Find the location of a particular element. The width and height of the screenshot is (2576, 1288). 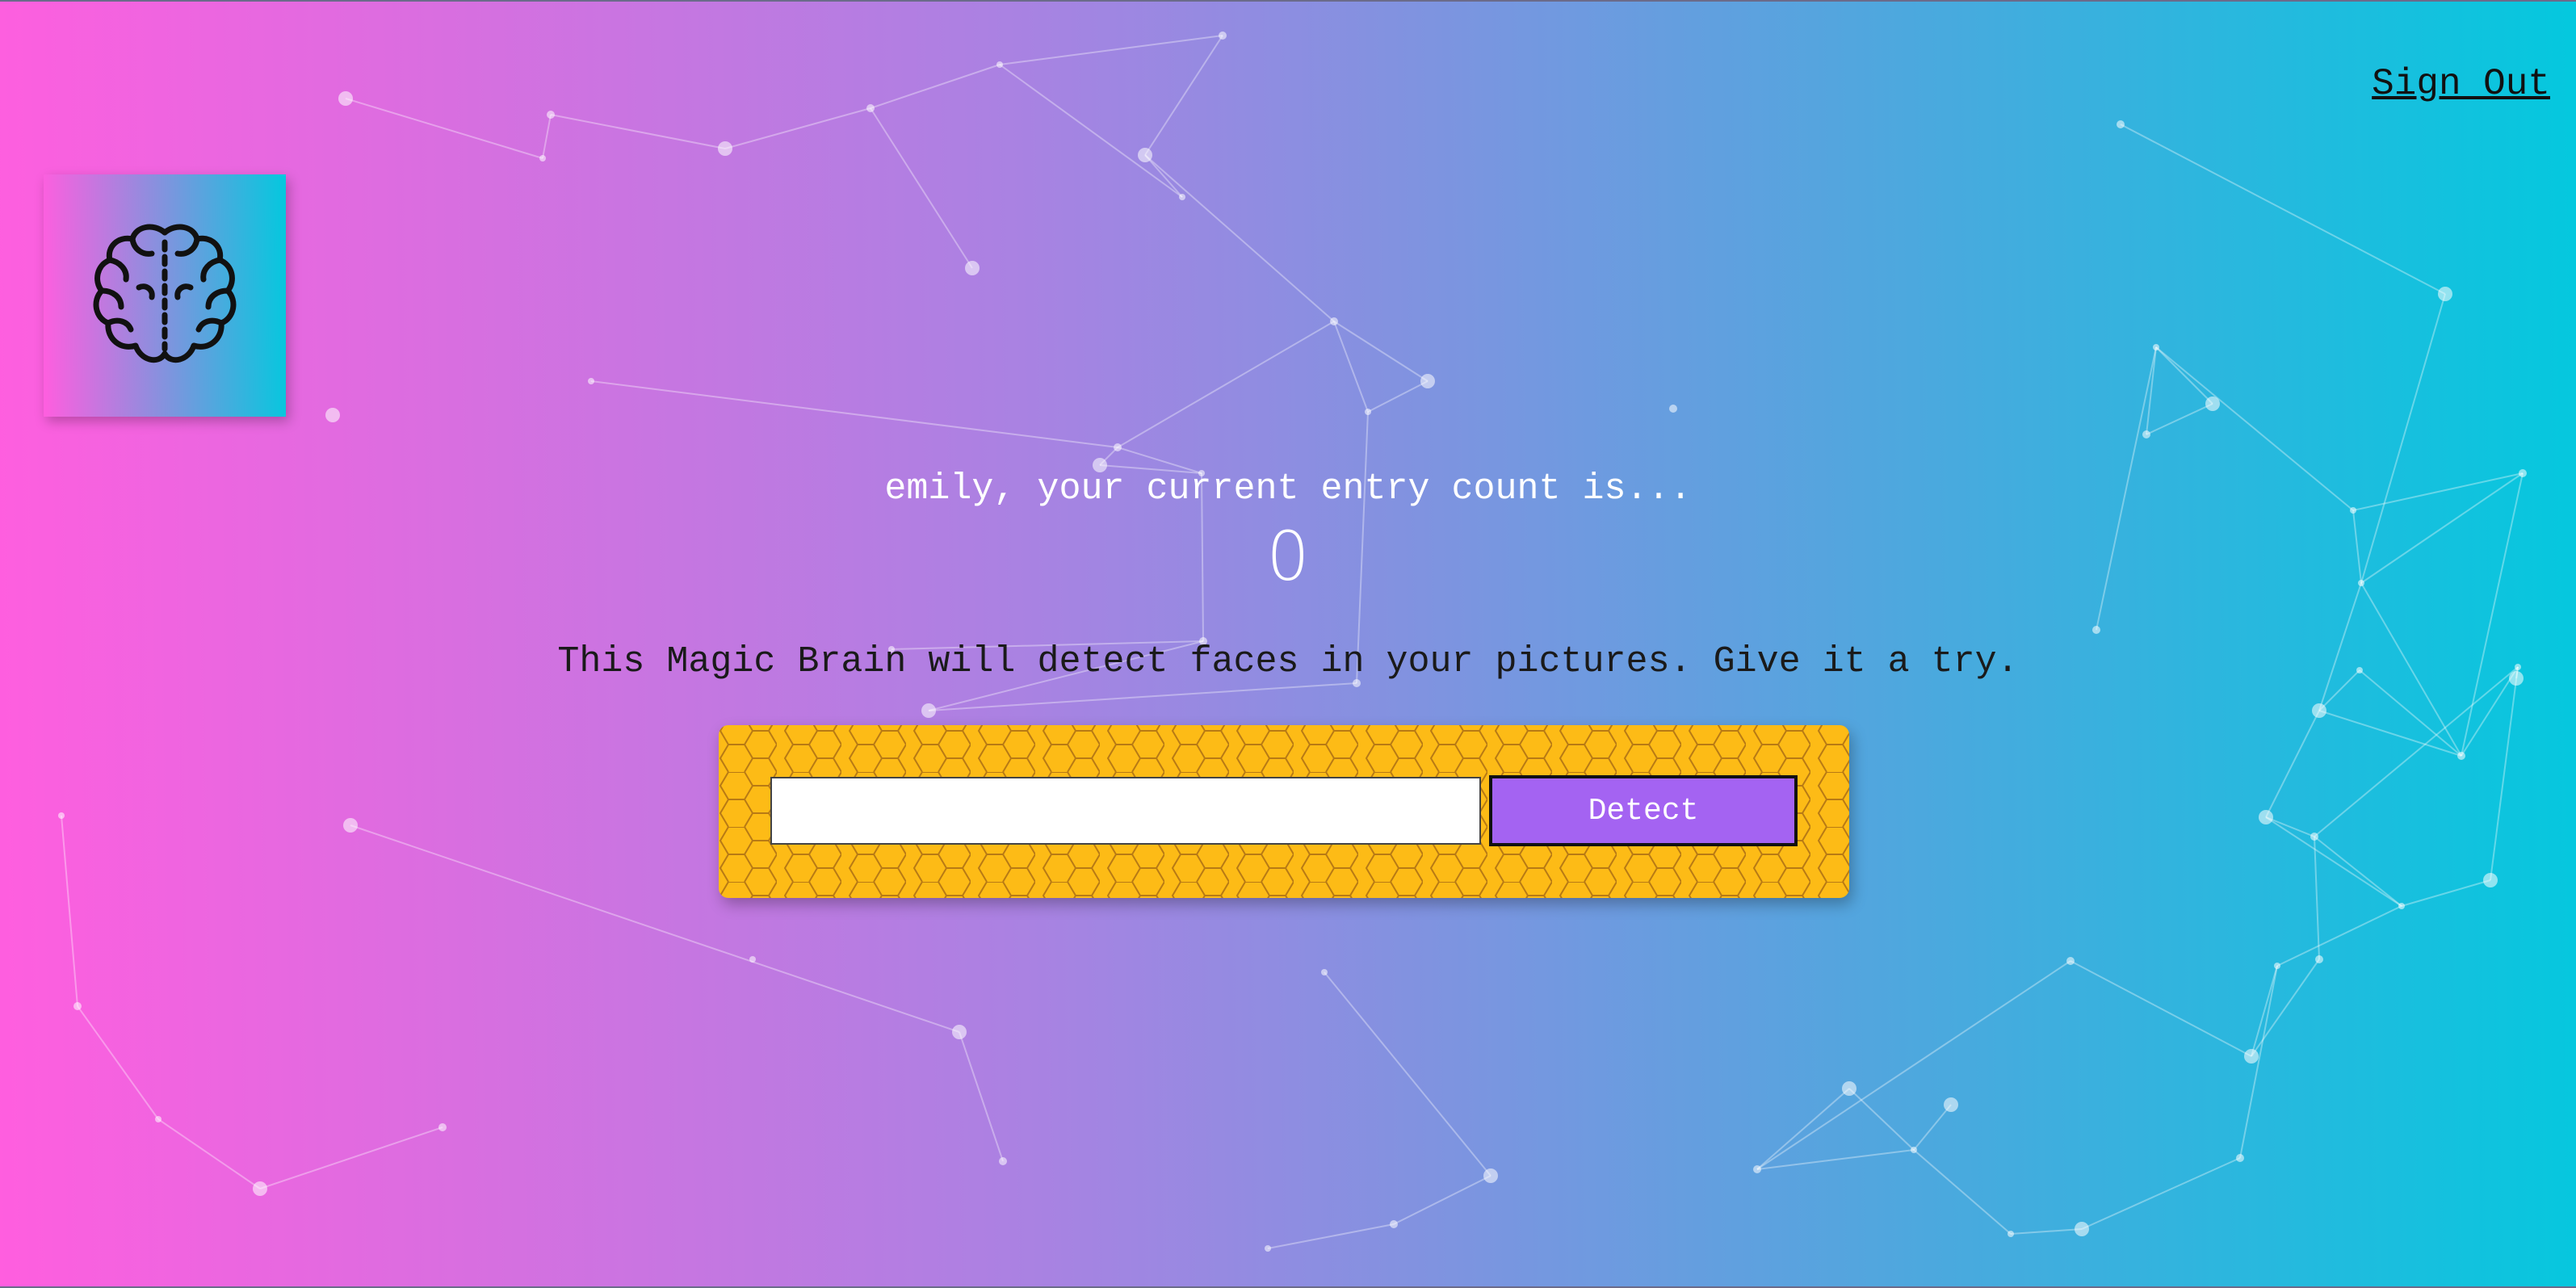

entry-count-value: 0 is located at coordinates (1288, 556).